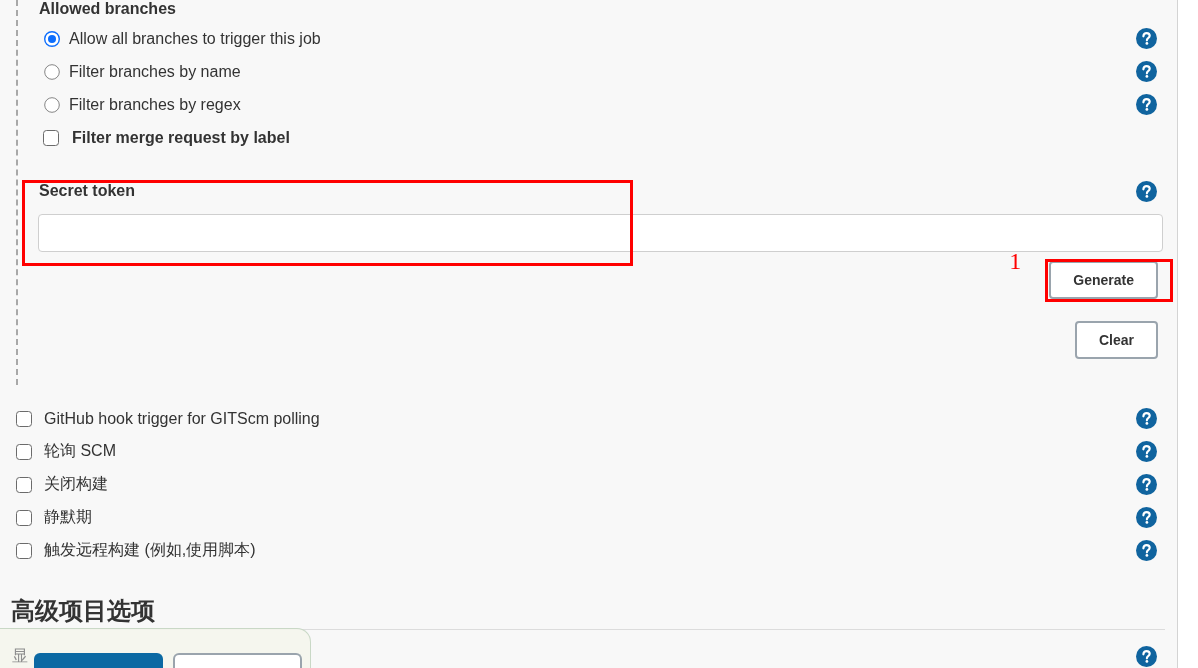 The height and width of the screenshot is (668, 1198). Describe the element at coordinates (600, 233) in the screenshot. I see `text-field` at that location.